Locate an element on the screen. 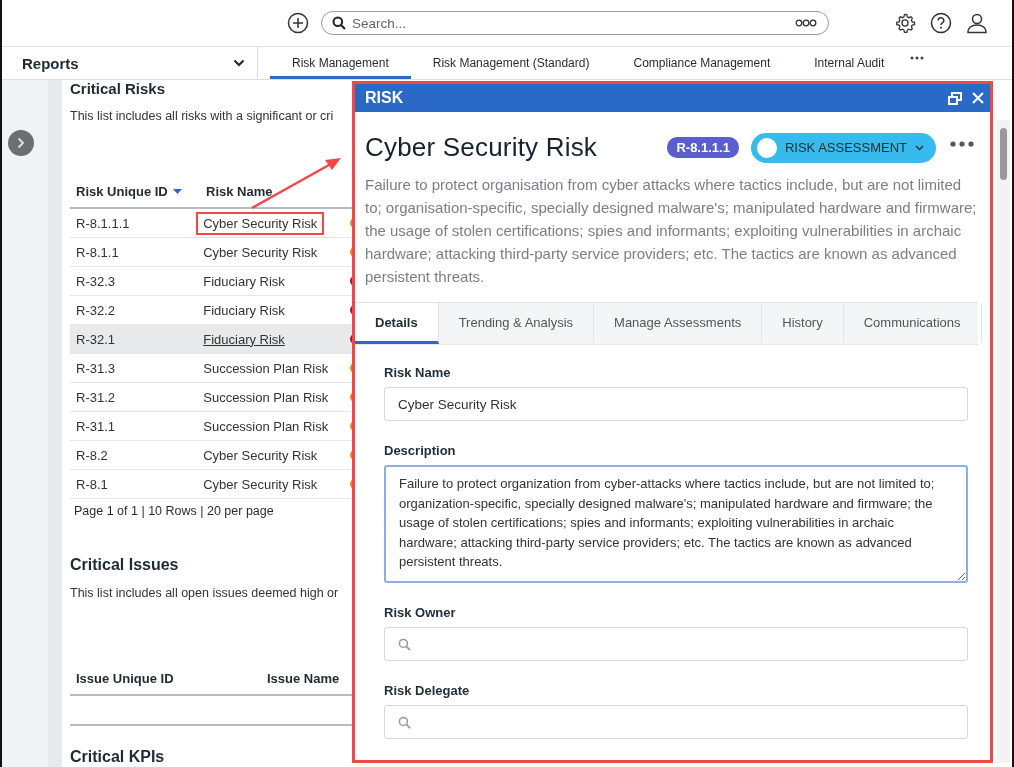  column-header: Issue Name is located at coordinates (300, 678).